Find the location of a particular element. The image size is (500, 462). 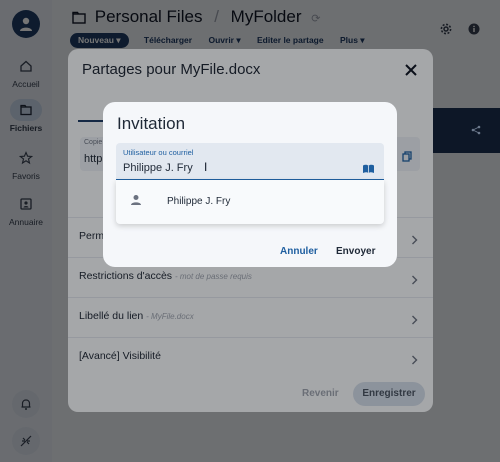

suggestion-name: Philippe J. Fry is located at coordinates (199, 201).